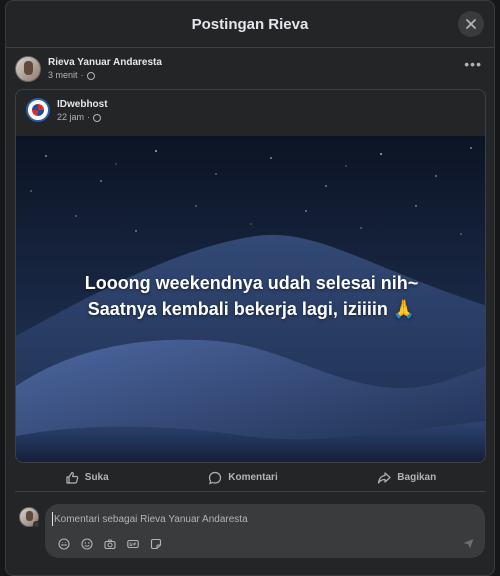 The height and width of the screenshot is (576, 500). Describe the element at coordinates (86, 543) in the screenshot. I see `emoji-icon` at that location.